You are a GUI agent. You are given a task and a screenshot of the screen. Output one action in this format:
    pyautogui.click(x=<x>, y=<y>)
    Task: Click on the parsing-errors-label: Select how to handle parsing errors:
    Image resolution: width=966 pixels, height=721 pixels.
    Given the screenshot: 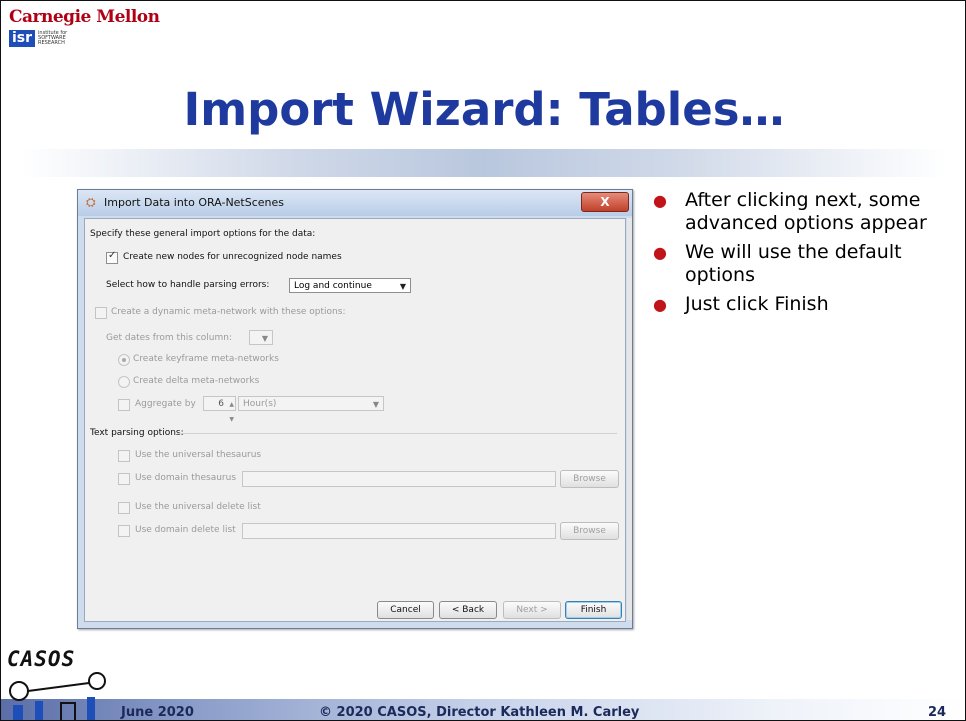 What is the action you would take?
    pyautogui.click(x=188, y=285)
    